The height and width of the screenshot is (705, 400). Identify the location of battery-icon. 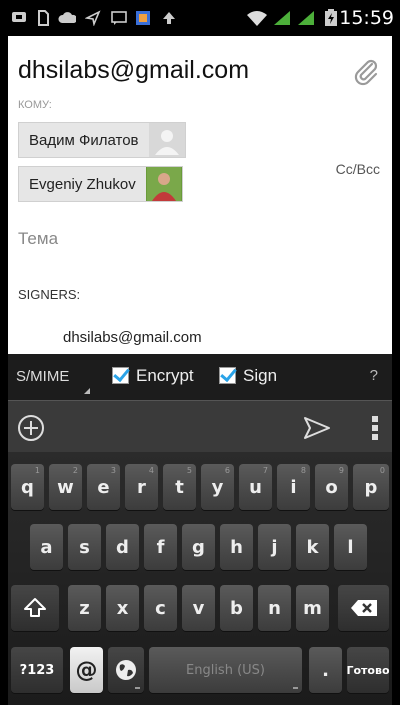
(331, 18).